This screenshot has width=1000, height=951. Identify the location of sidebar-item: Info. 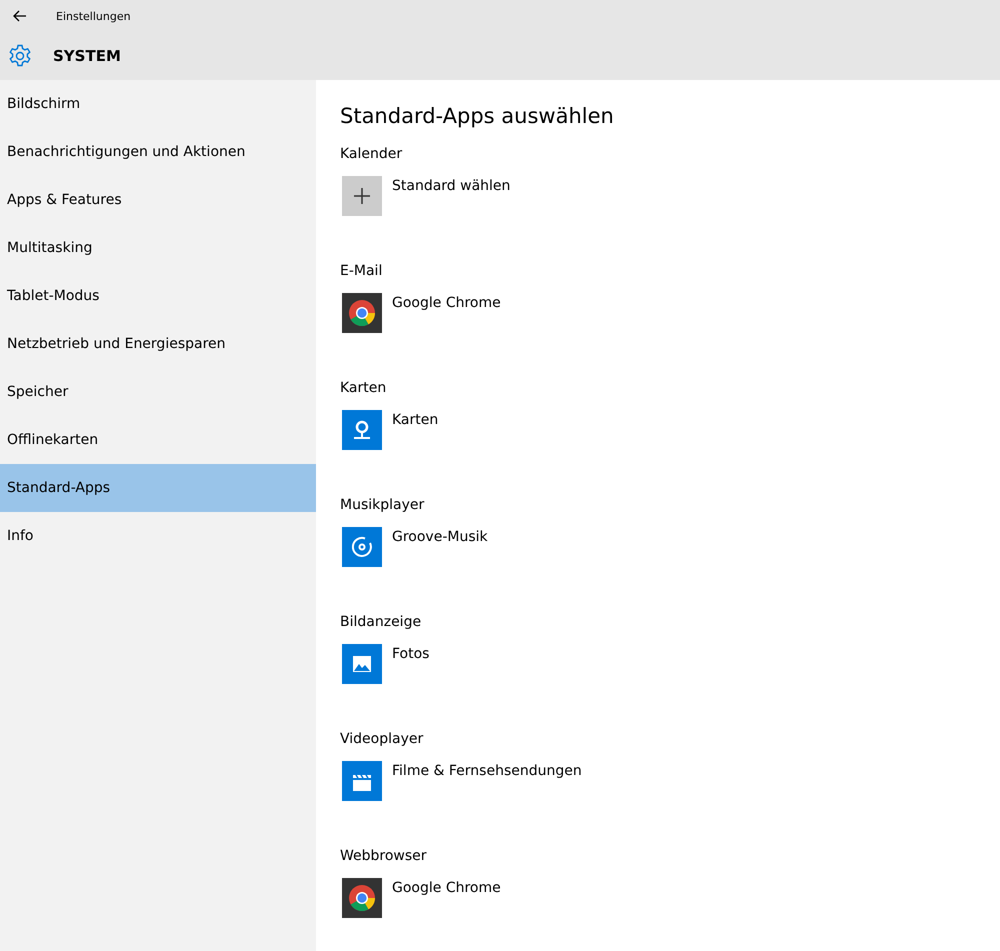
(158, 536).